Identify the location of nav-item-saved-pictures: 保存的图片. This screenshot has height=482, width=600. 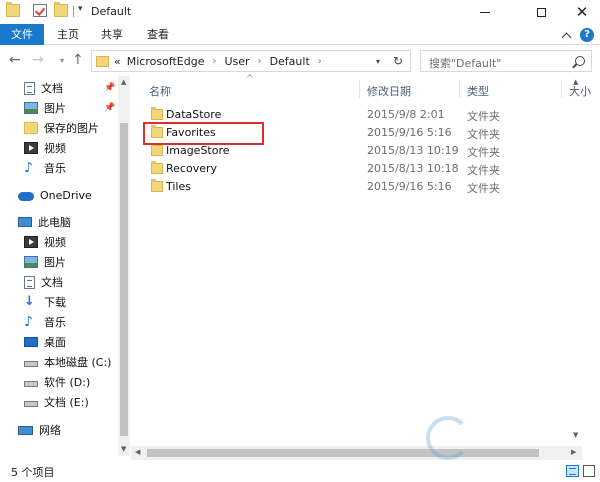
(61, 128).